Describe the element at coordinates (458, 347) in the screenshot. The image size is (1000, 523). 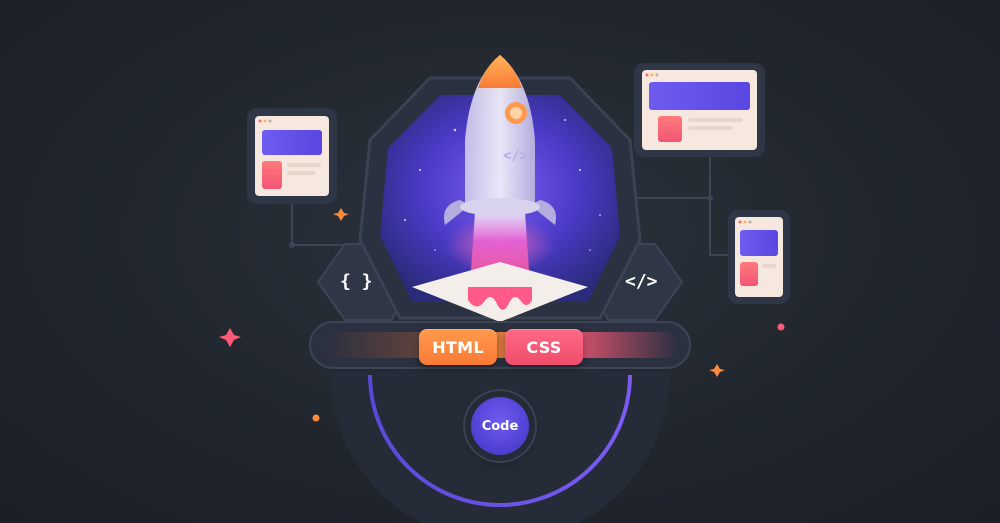
I see `html-badge: HTML` at that location.